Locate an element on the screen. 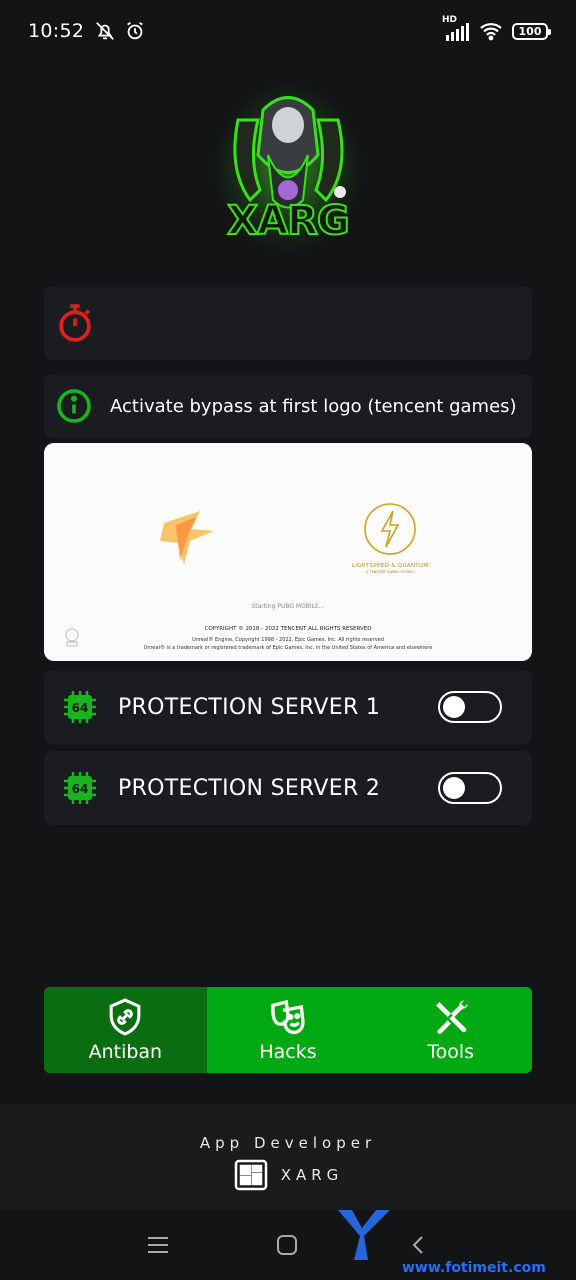 Image resolution: width=576 pixels, height=1280 pixels. battery-indicator: 100 is located at coordinates (531, 31).